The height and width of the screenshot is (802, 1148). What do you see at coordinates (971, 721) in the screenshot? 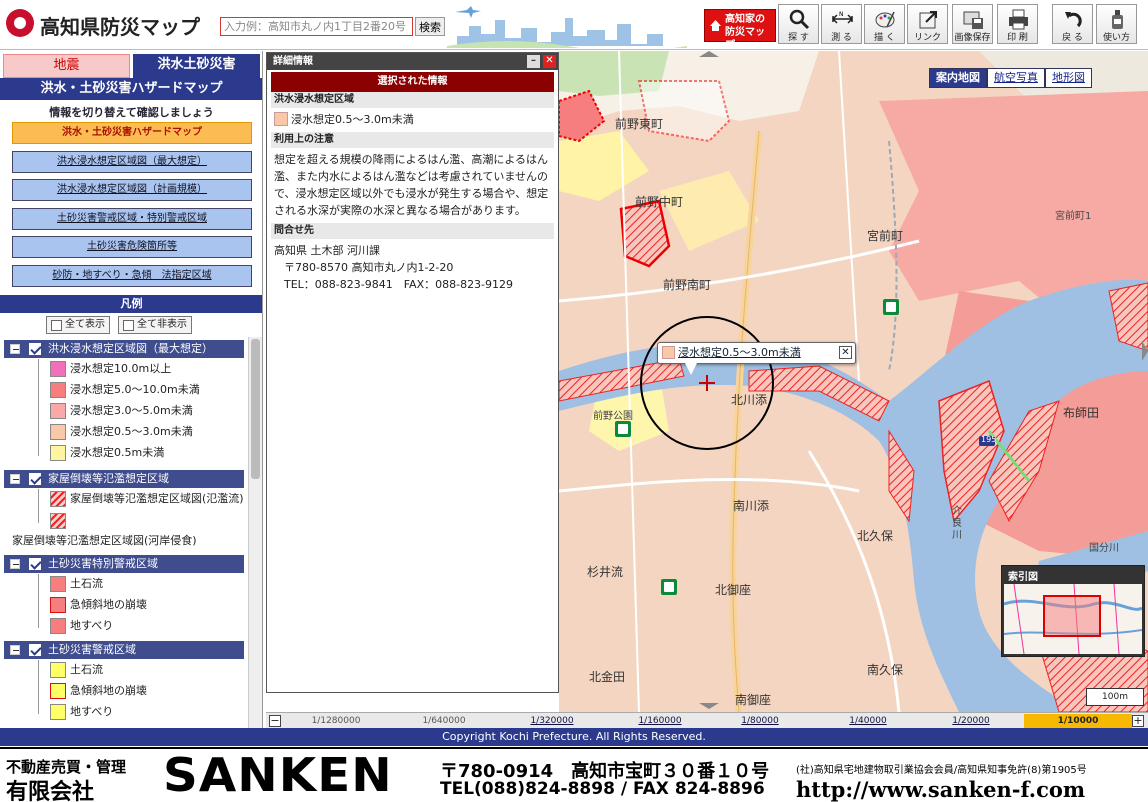
I see `scale-option: 1/20000` at bounding box center [971, 721].